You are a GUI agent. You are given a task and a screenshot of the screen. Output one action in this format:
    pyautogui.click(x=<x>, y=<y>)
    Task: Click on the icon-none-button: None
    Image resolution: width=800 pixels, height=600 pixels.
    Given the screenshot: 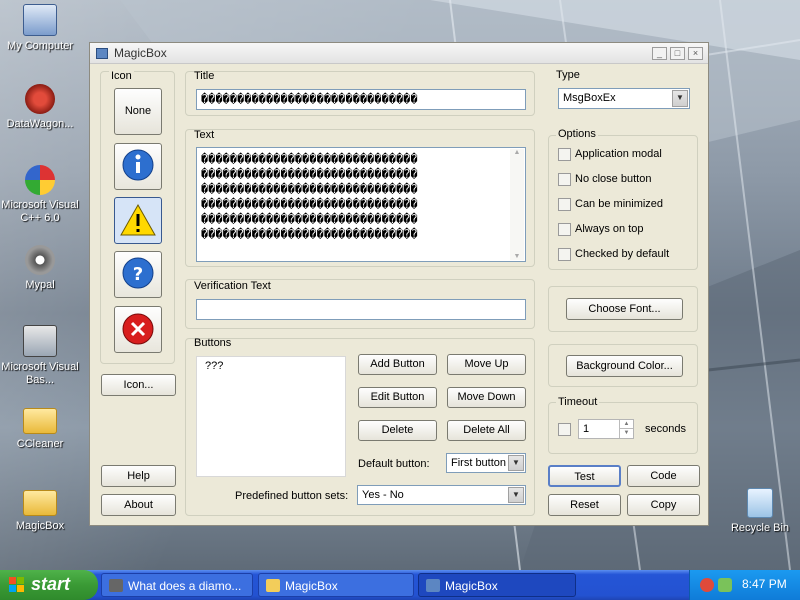 What is the action you would take?
    pyautogui.click(x=138, y=111)
    